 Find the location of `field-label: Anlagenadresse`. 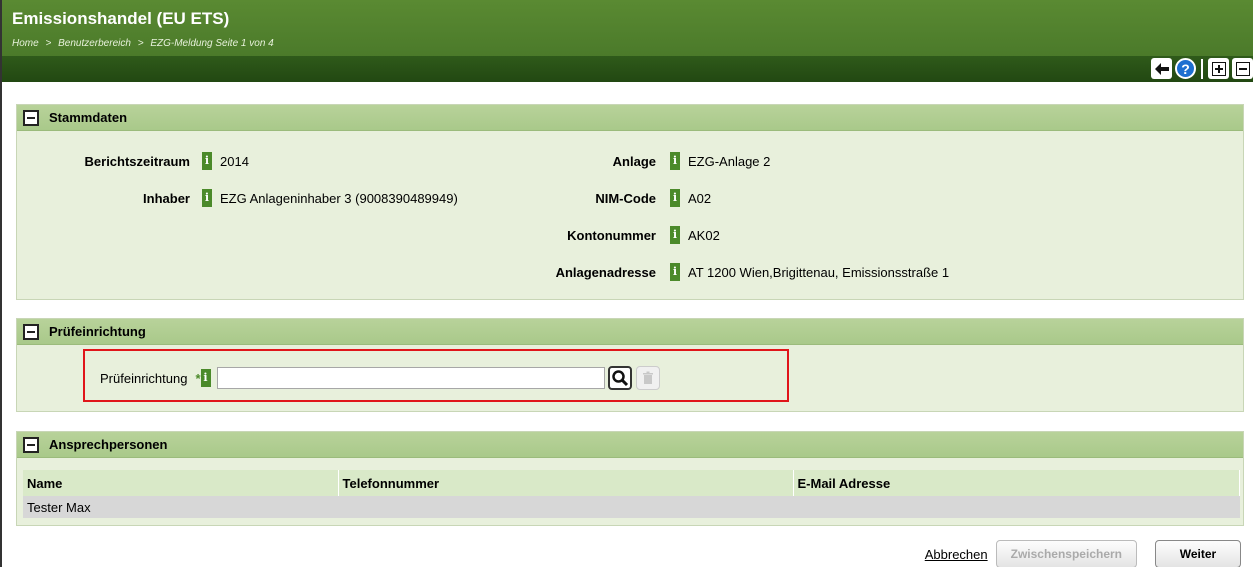

field-label: Anlagenadresse is located at coordinates (605, 272).